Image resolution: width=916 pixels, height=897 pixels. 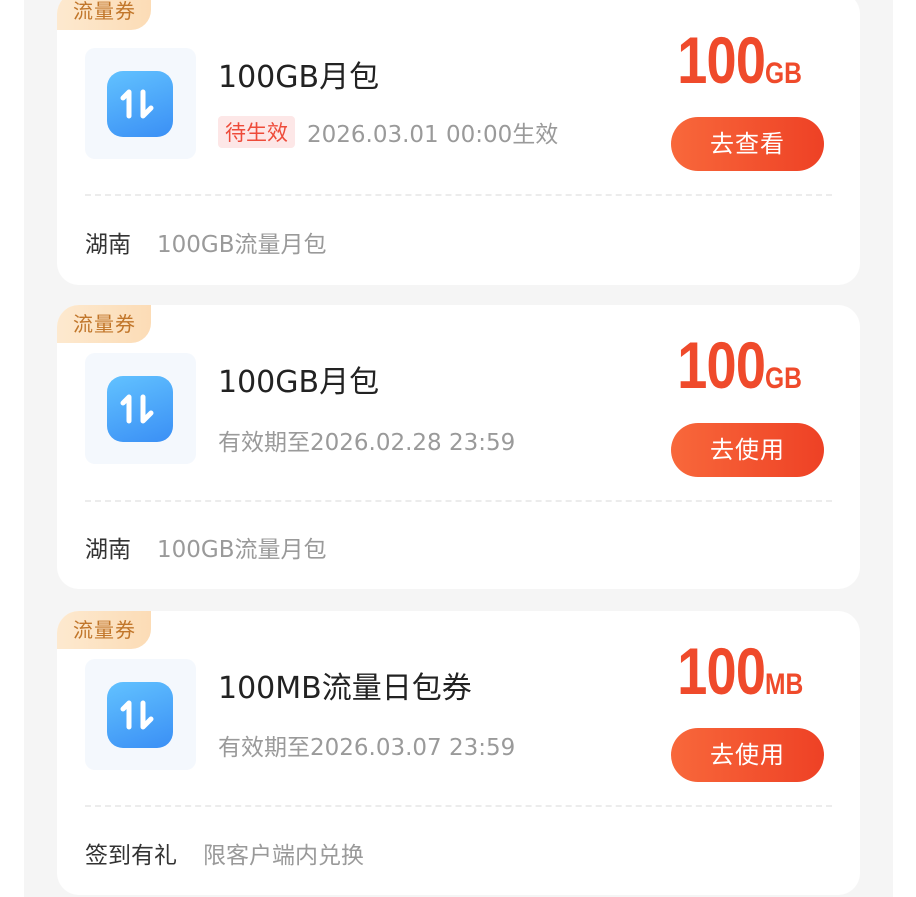 I want to click on coupon-validity: 有效期至2026.03.07 23:59, so click(x=367, y=748).